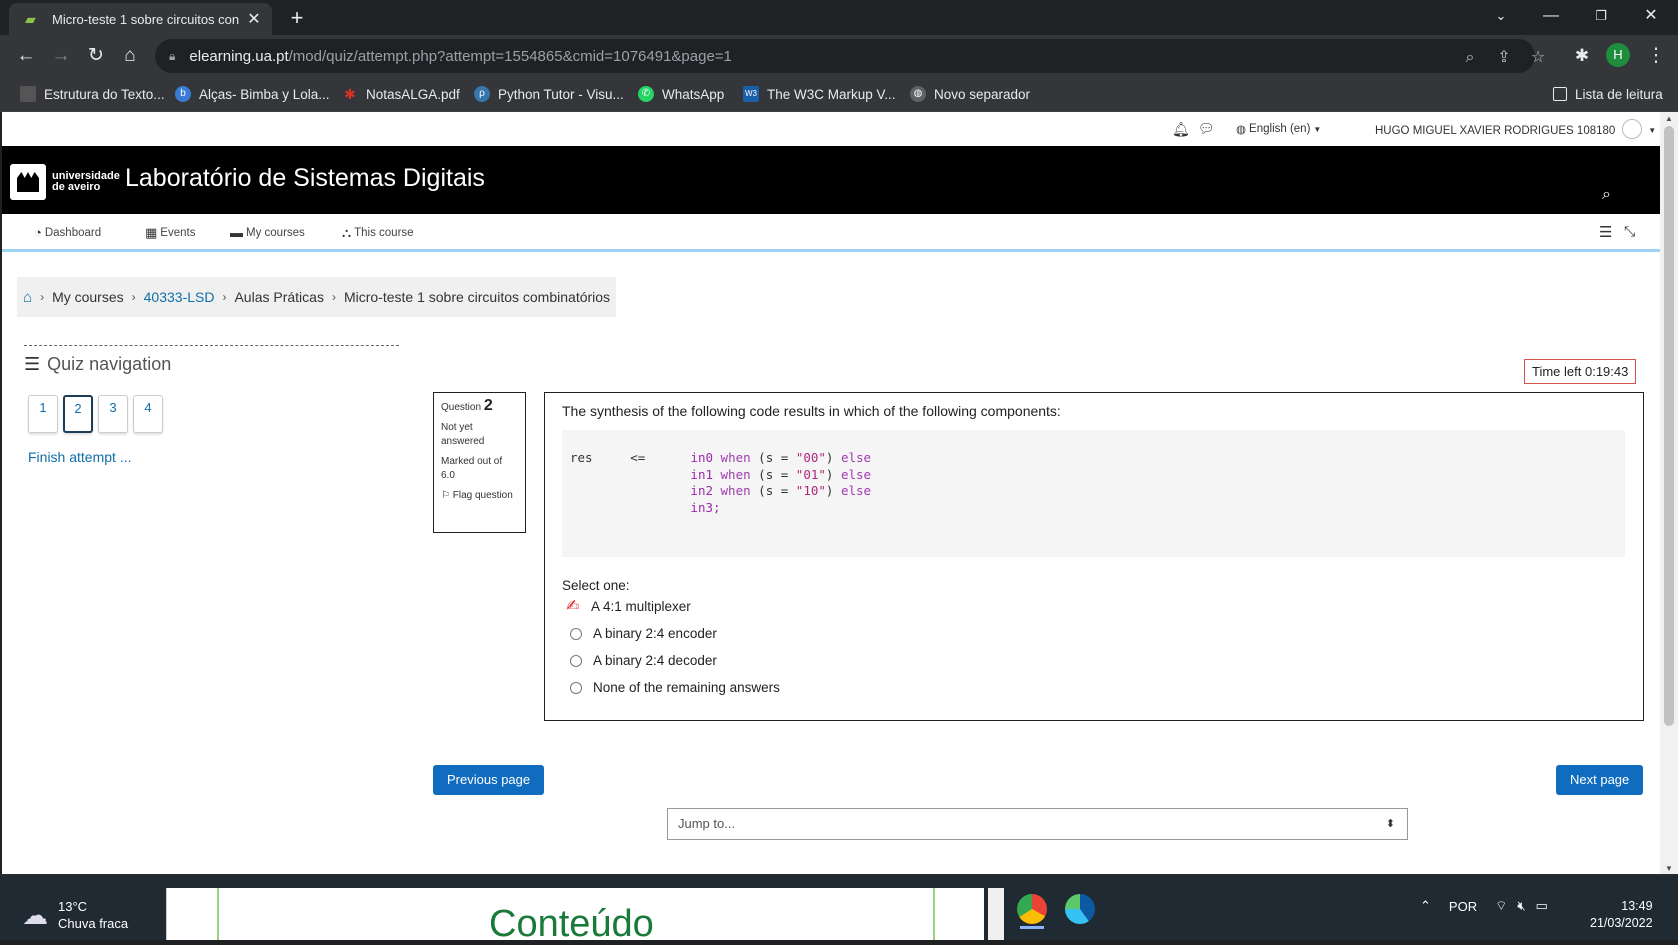 This screenshot has height=945, width=1678. Describe the element at coordinates (254, 19) in the screenshot. I see `tab-close-icon: ✕` at that location.